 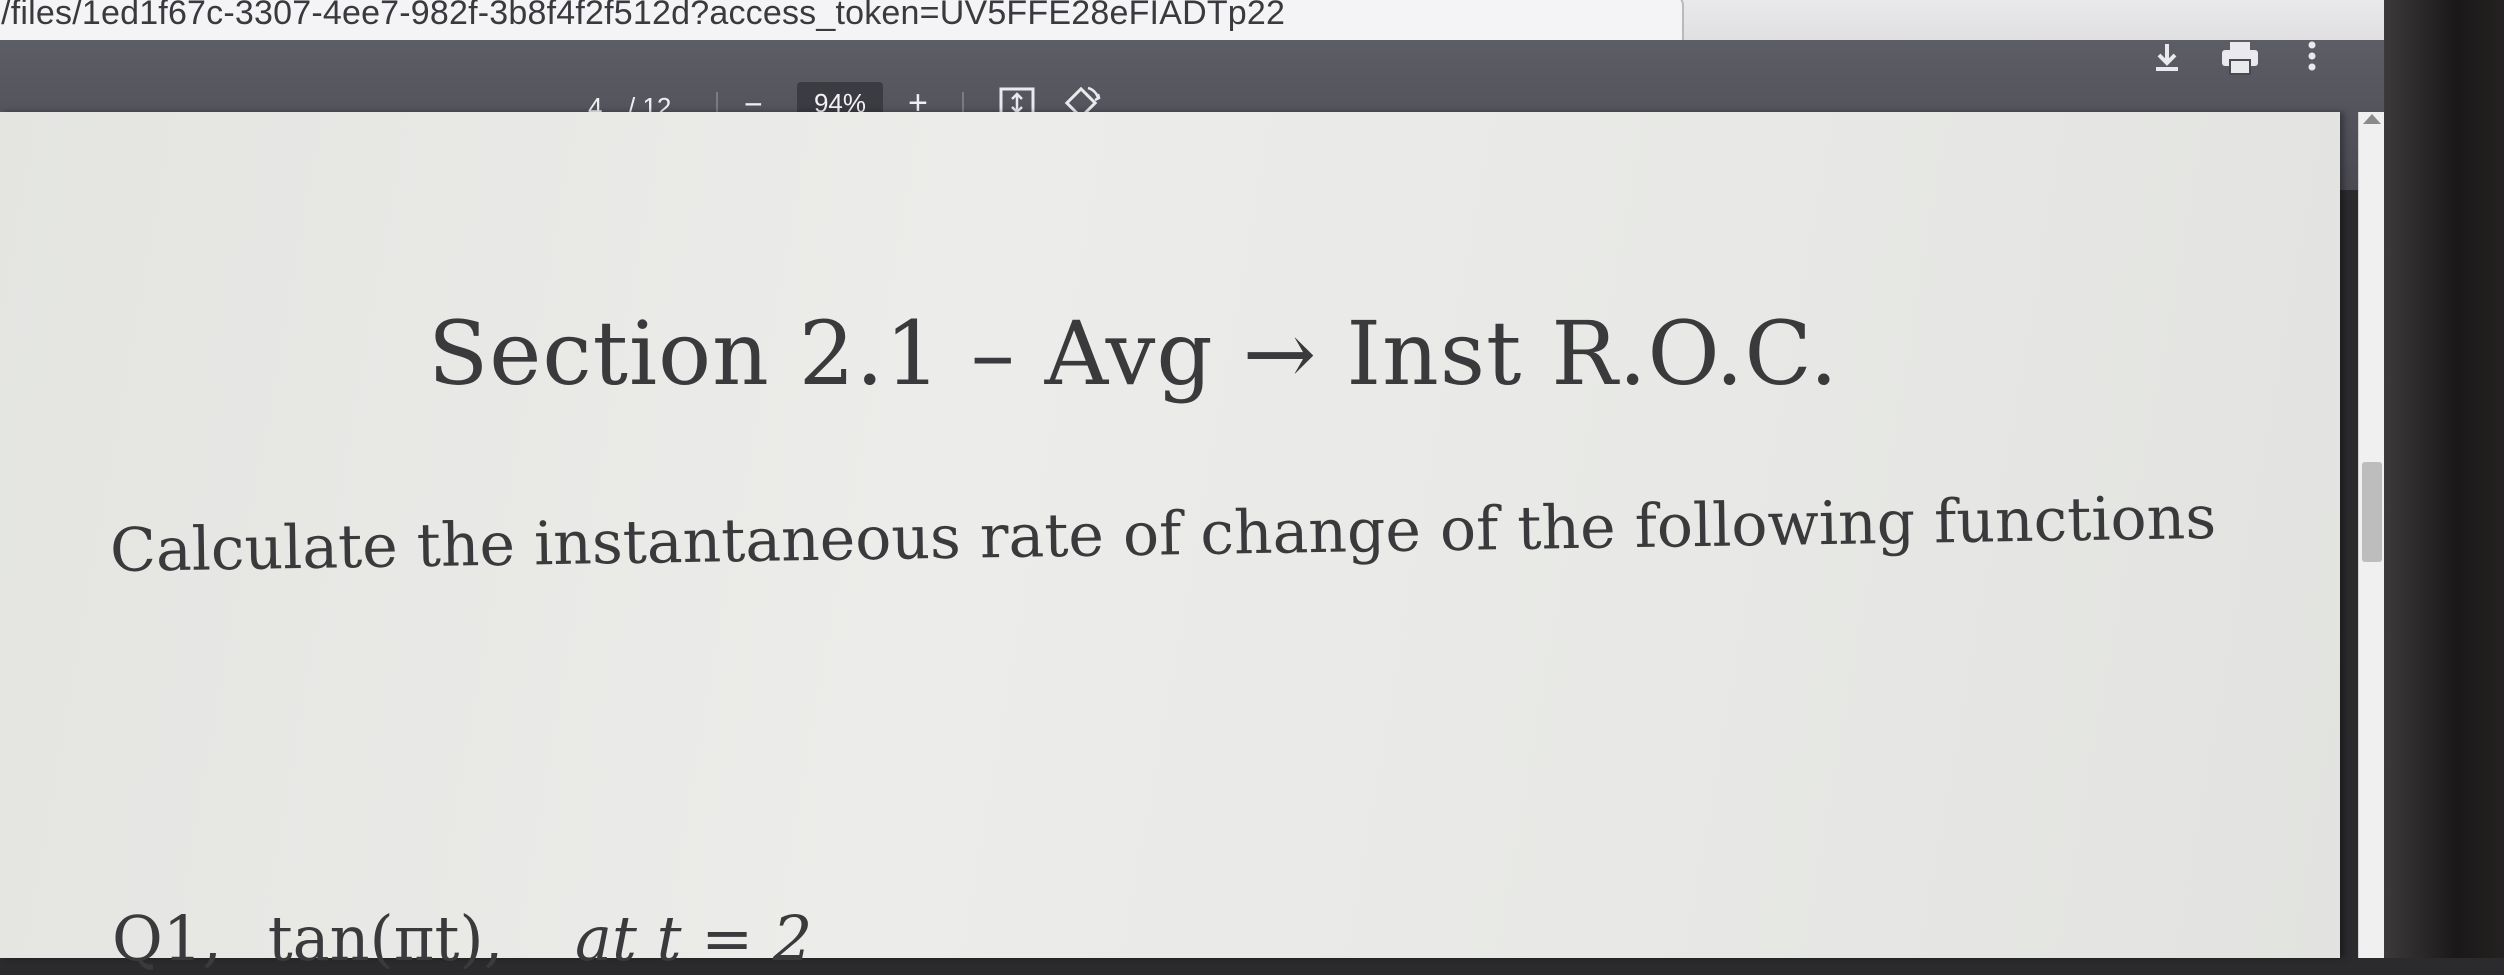 I want to click on scrollbar-thumb, so click(x=2372, y=512).